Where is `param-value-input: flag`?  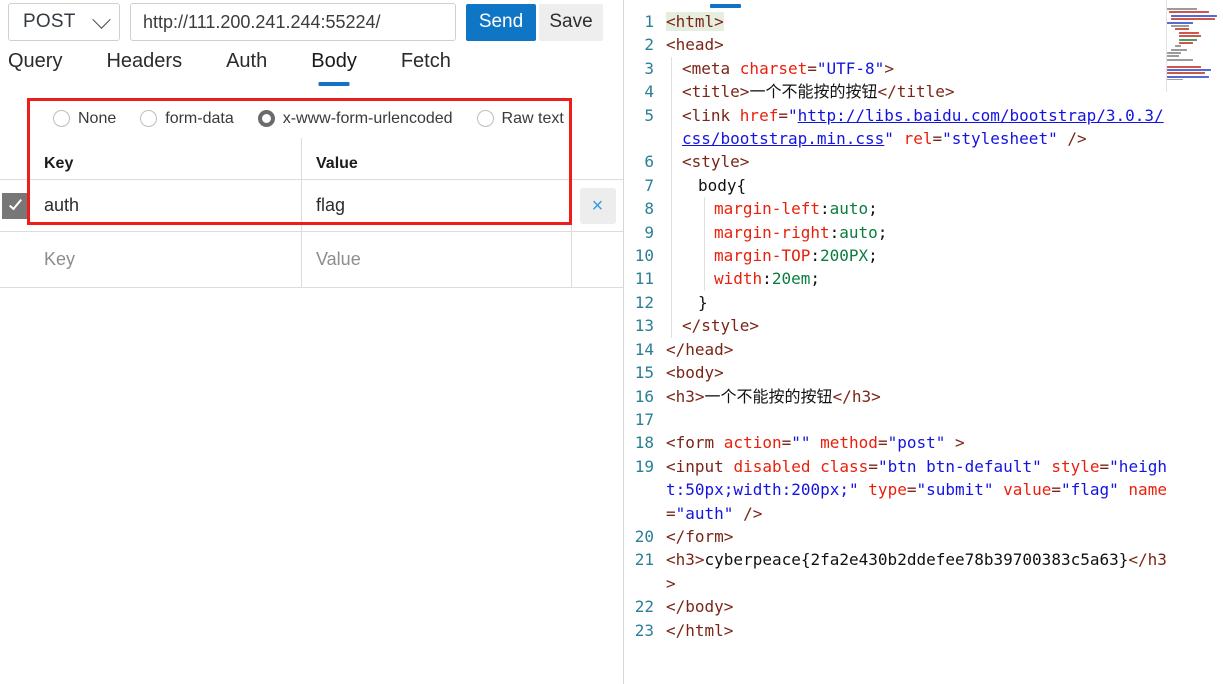 param-value-input: flag is located at coordinates (437, 205).